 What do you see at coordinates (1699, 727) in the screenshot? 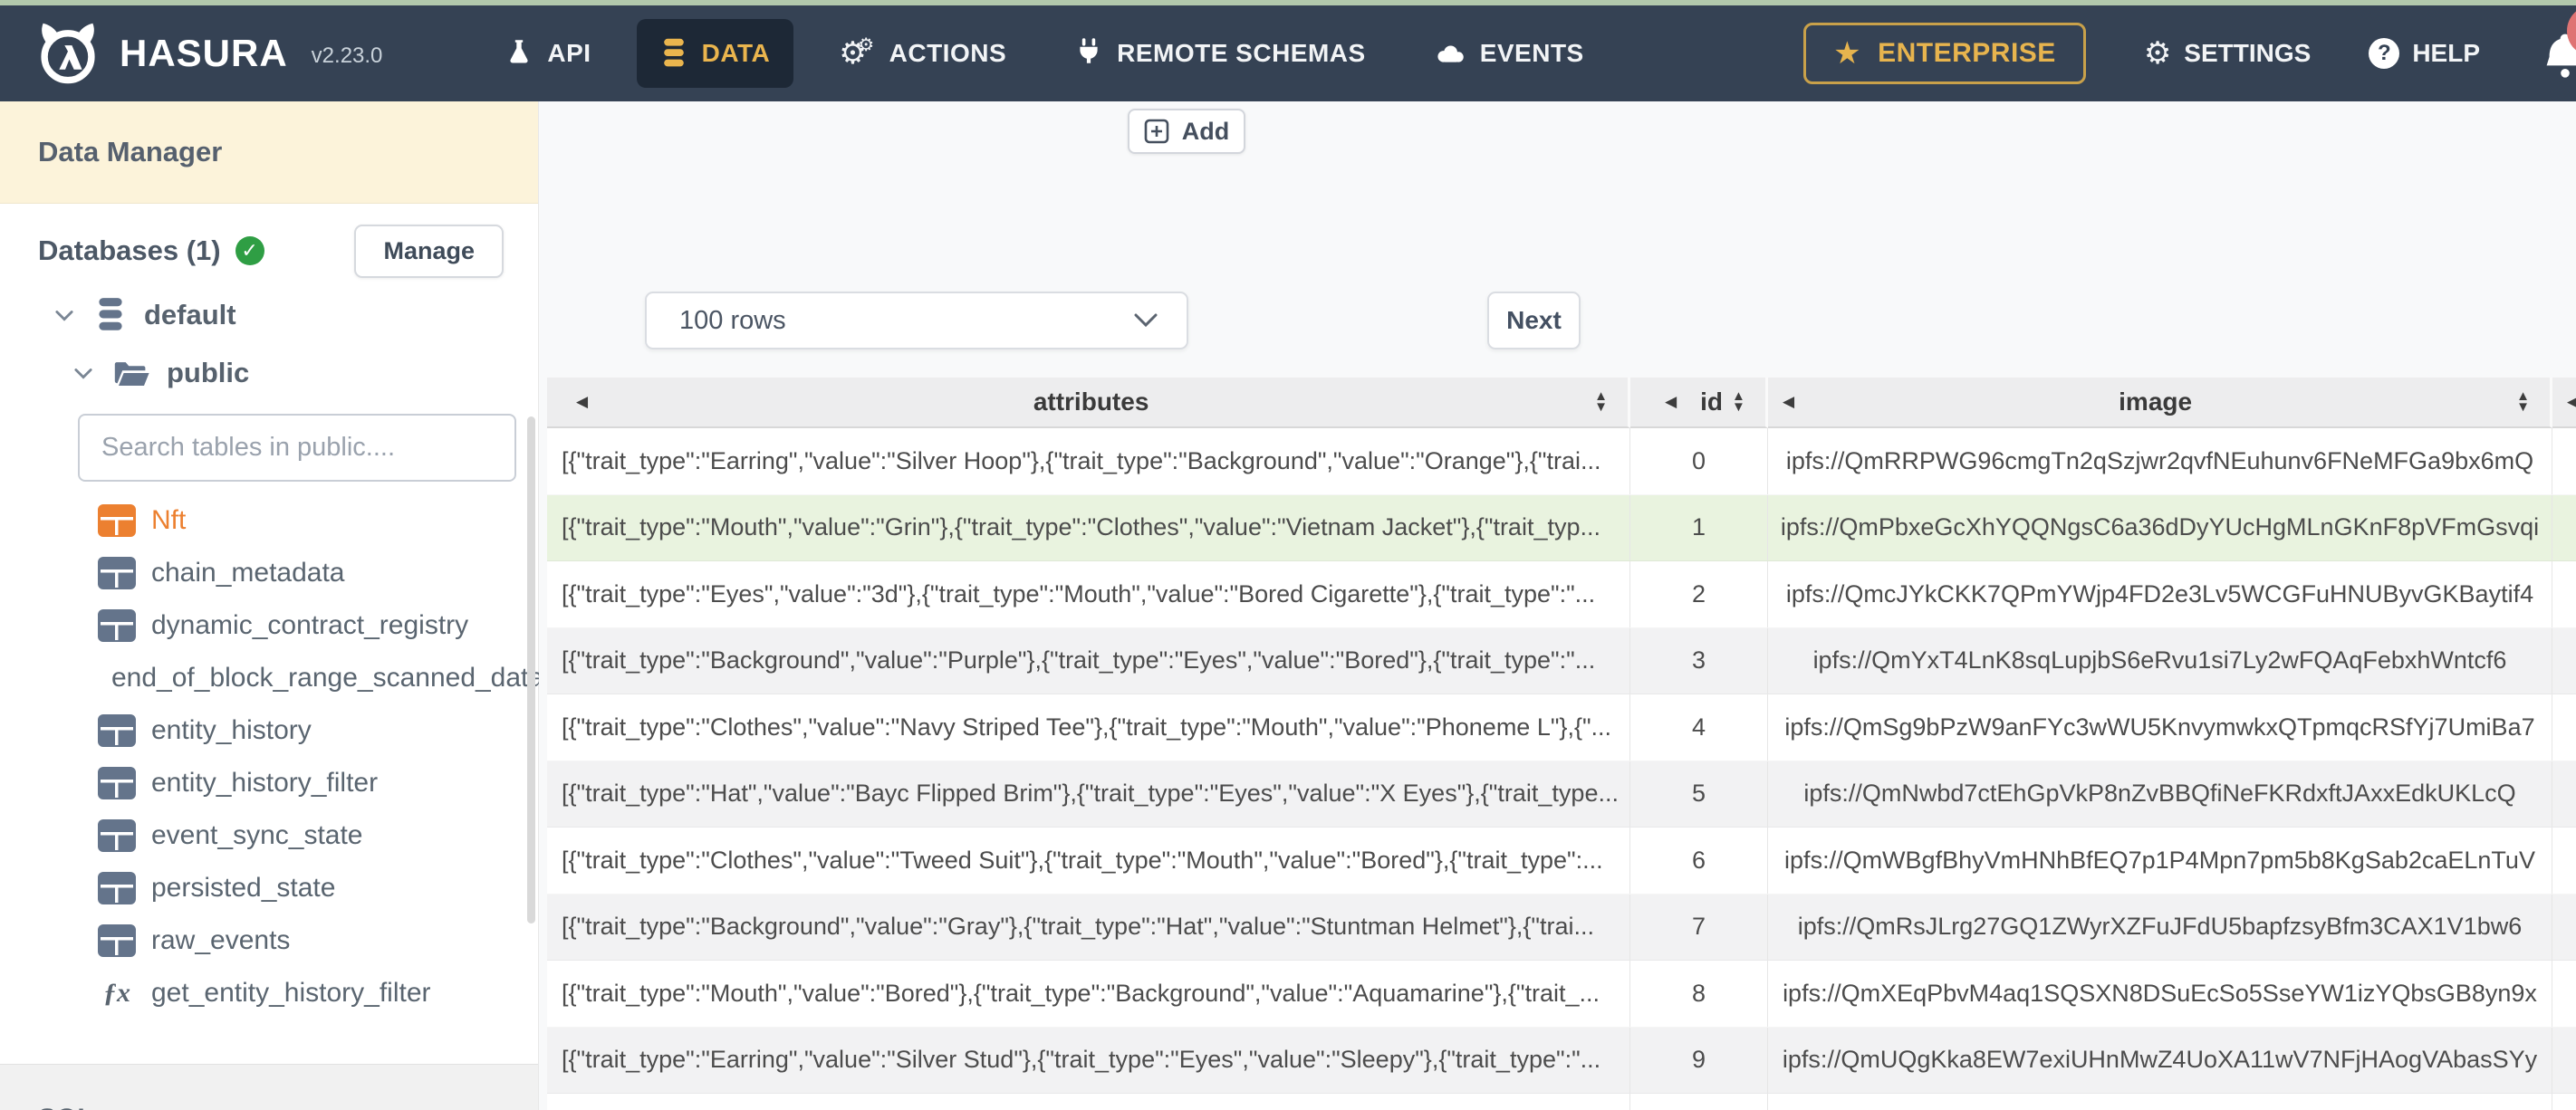
I see `cell-id: 4` at bounding box center [1699, 727].